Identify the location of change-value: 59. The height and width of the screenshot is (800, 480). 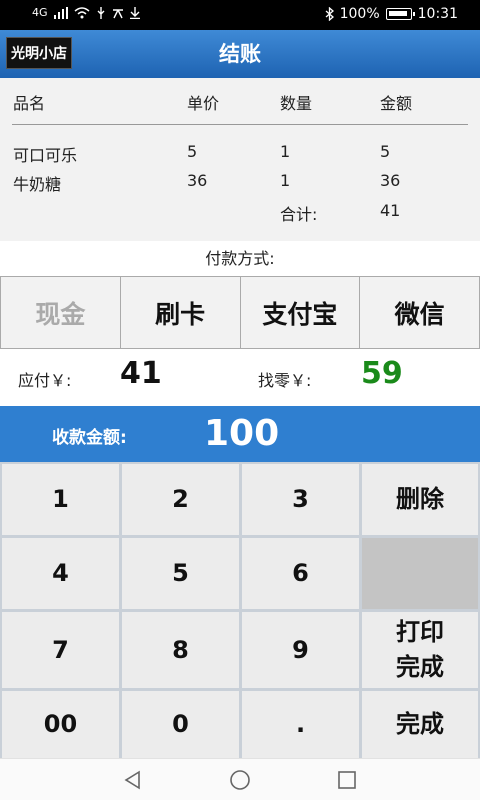
(382, 373).